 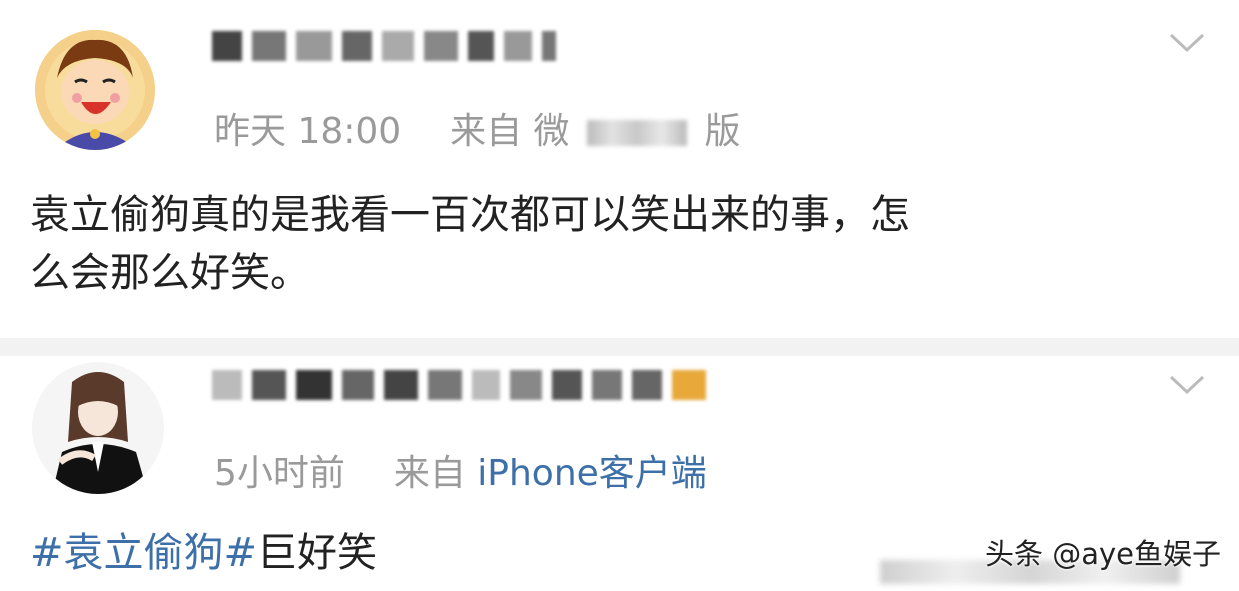 I want to click on post-content-line: 么会那么好笑。, so click(x=170, y=273).